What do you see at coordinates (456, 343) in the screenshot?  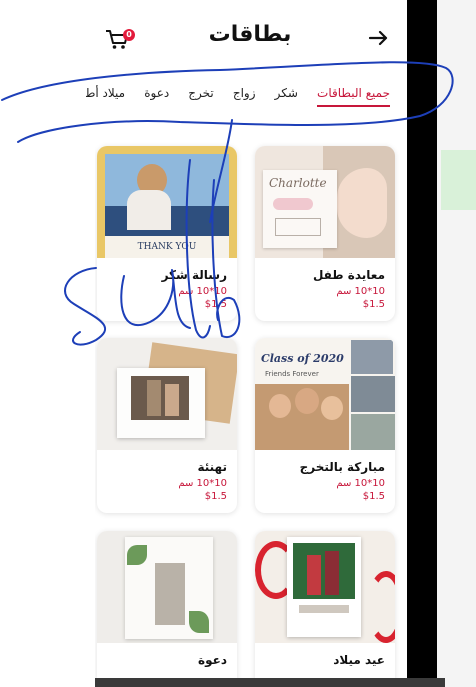 I see `background-window` at bounding box center [456, 343].